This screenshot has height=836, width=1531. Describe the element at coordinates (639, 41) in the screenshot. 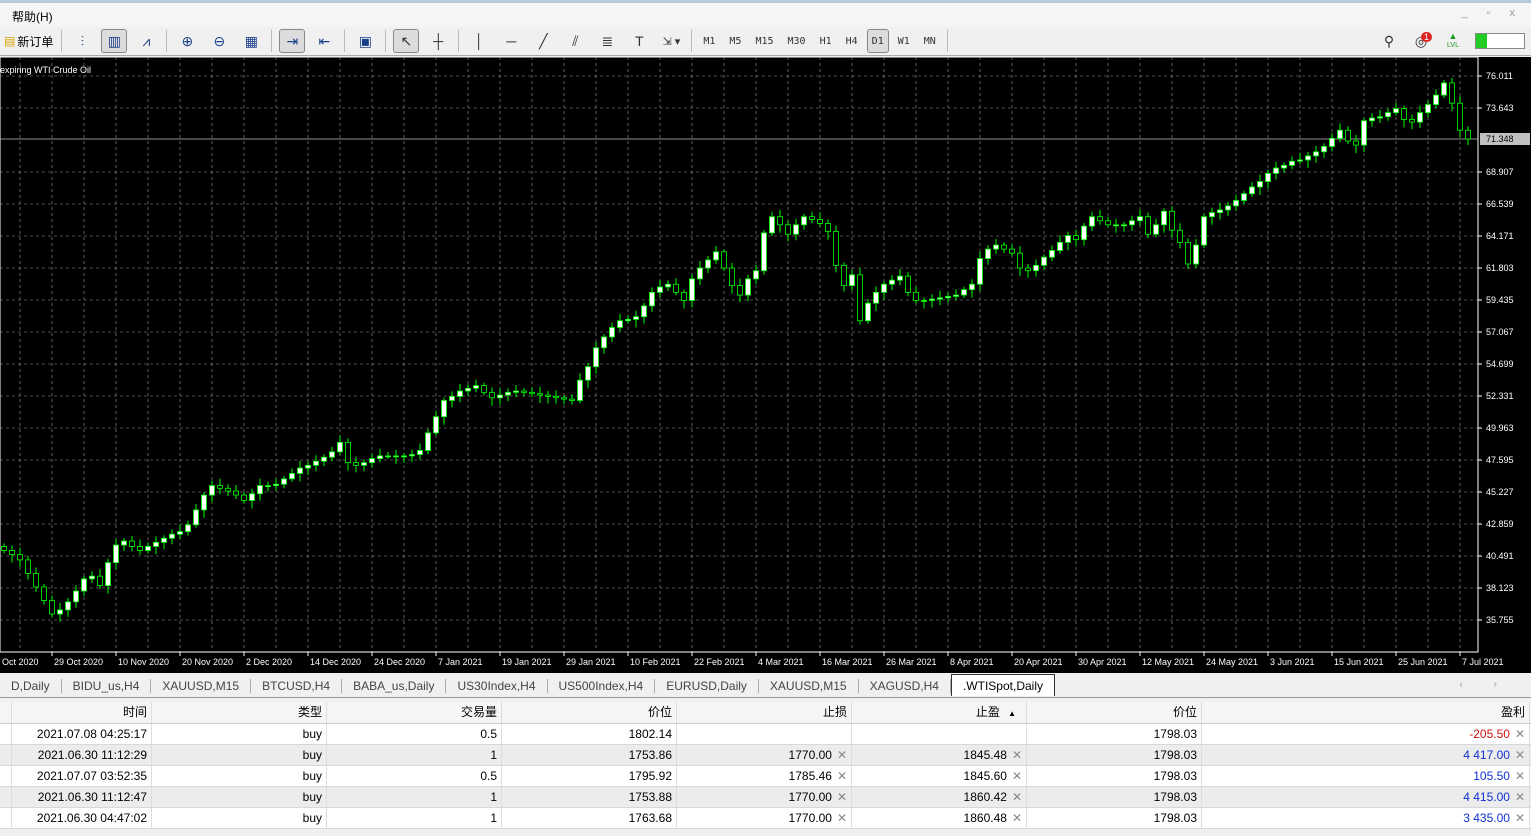

I see `text-icon: T` at that location.